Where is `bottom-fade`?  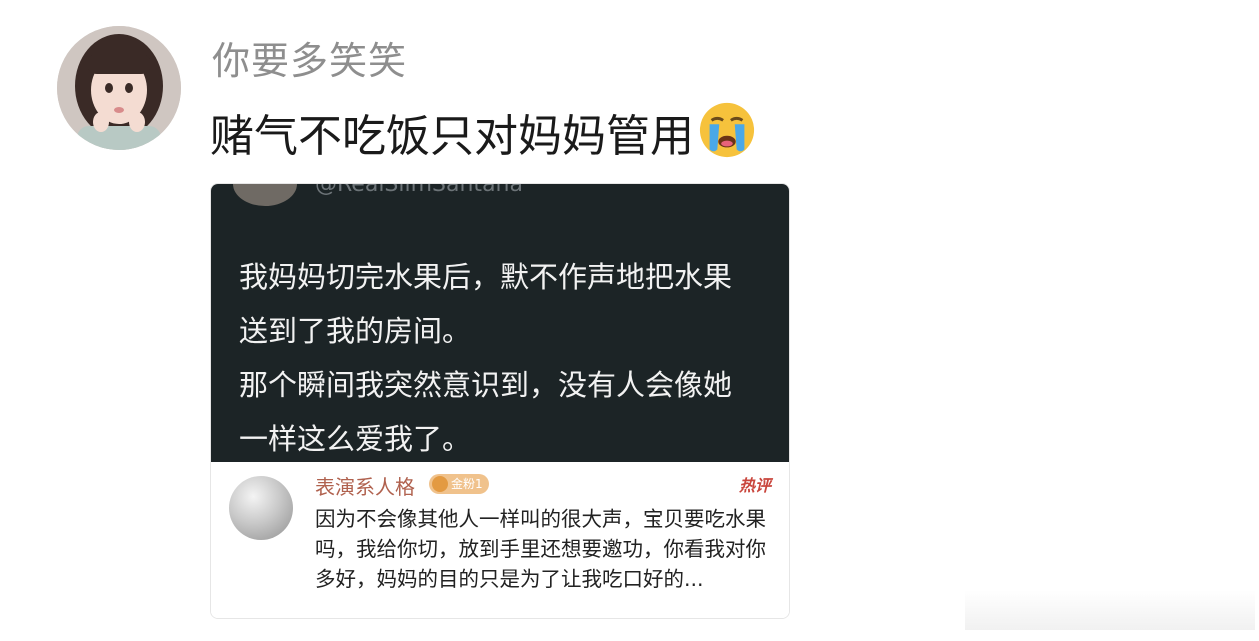 bottom-fade is located at coordinates (1110, 610).